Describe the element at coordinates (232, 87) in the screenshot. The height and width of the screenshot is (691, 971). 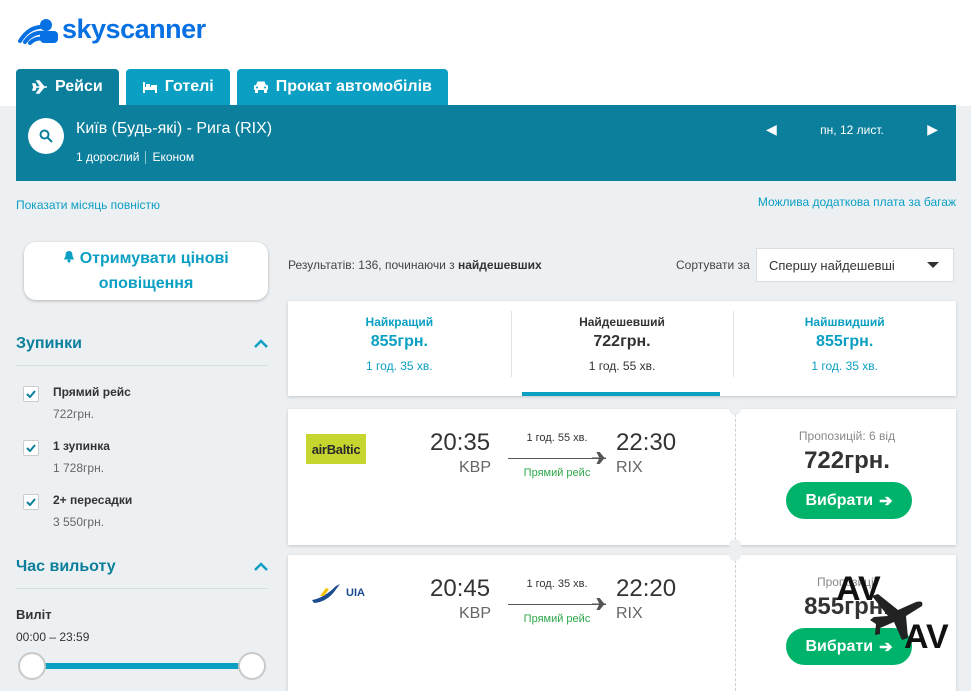
I see `product-tabs: Рейси Готелі Прокат автомобілів` at that location.